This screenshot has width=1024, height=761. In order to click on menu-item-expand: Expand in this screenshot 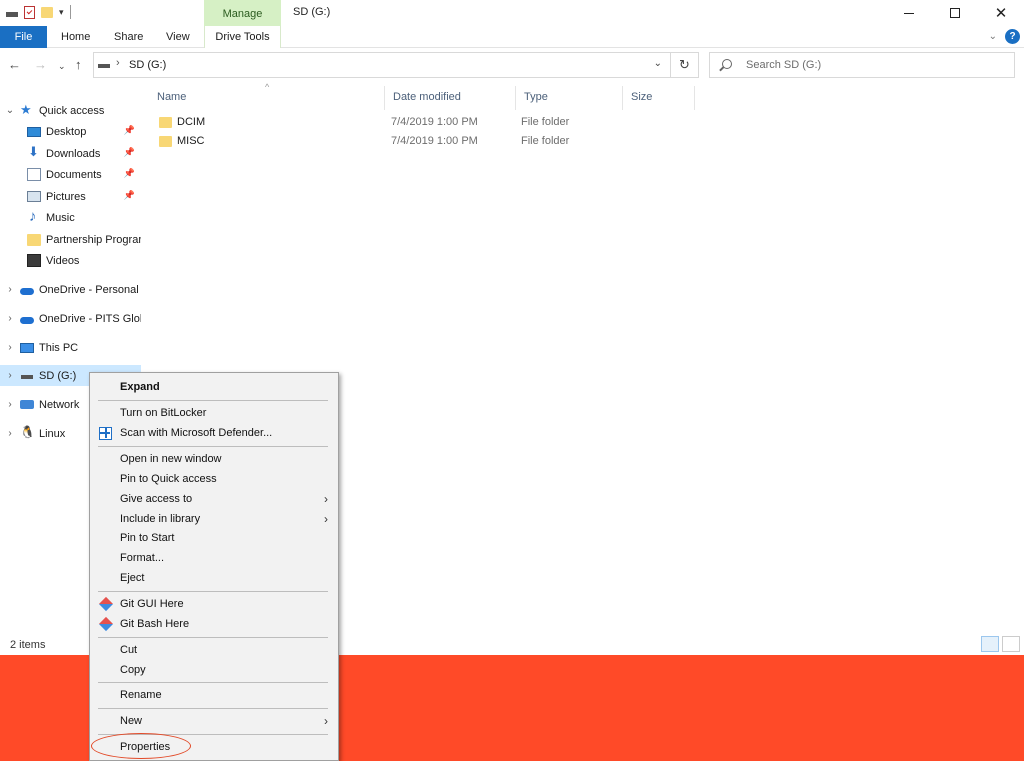, I will do `click(214, 387)`.